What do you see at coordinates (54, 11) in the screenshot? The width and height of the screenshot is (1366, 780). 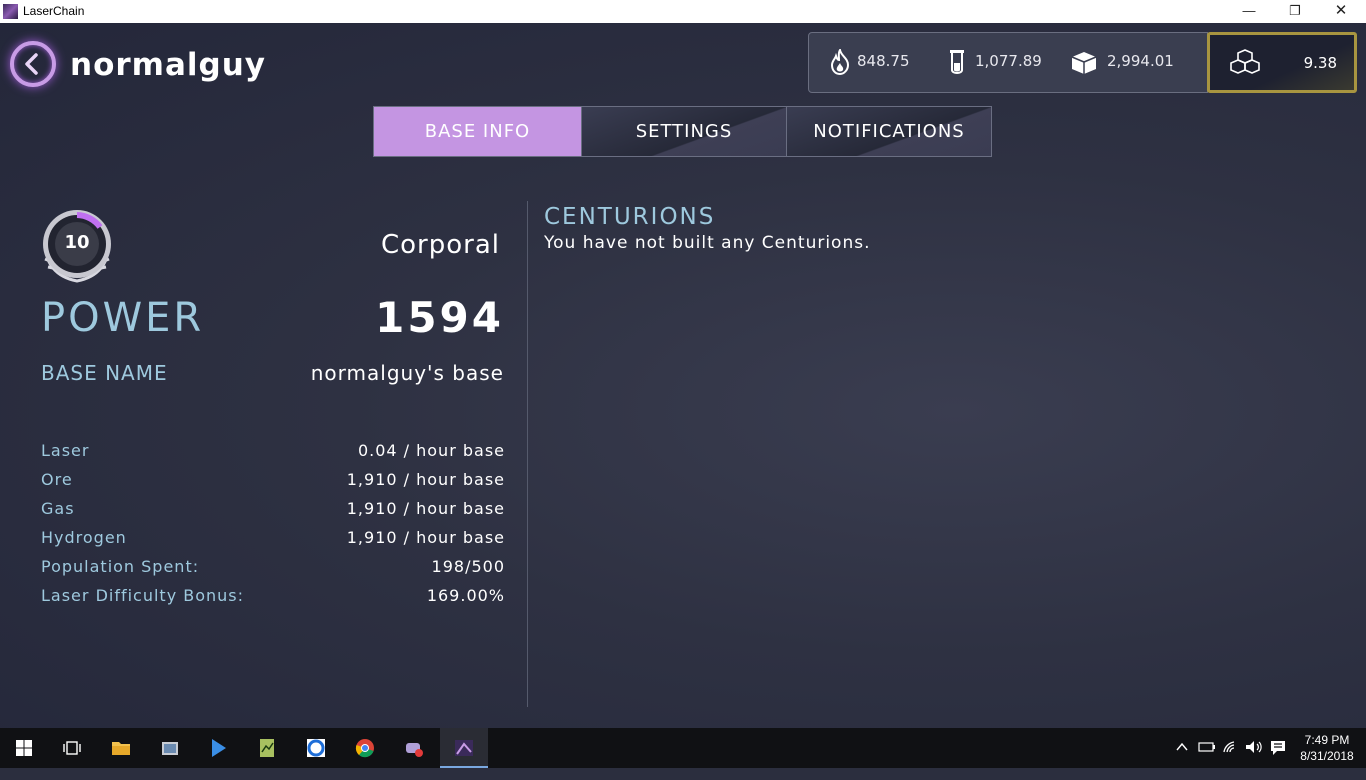 I see `window-title: LaserChain` at bounding box center [54, 11].